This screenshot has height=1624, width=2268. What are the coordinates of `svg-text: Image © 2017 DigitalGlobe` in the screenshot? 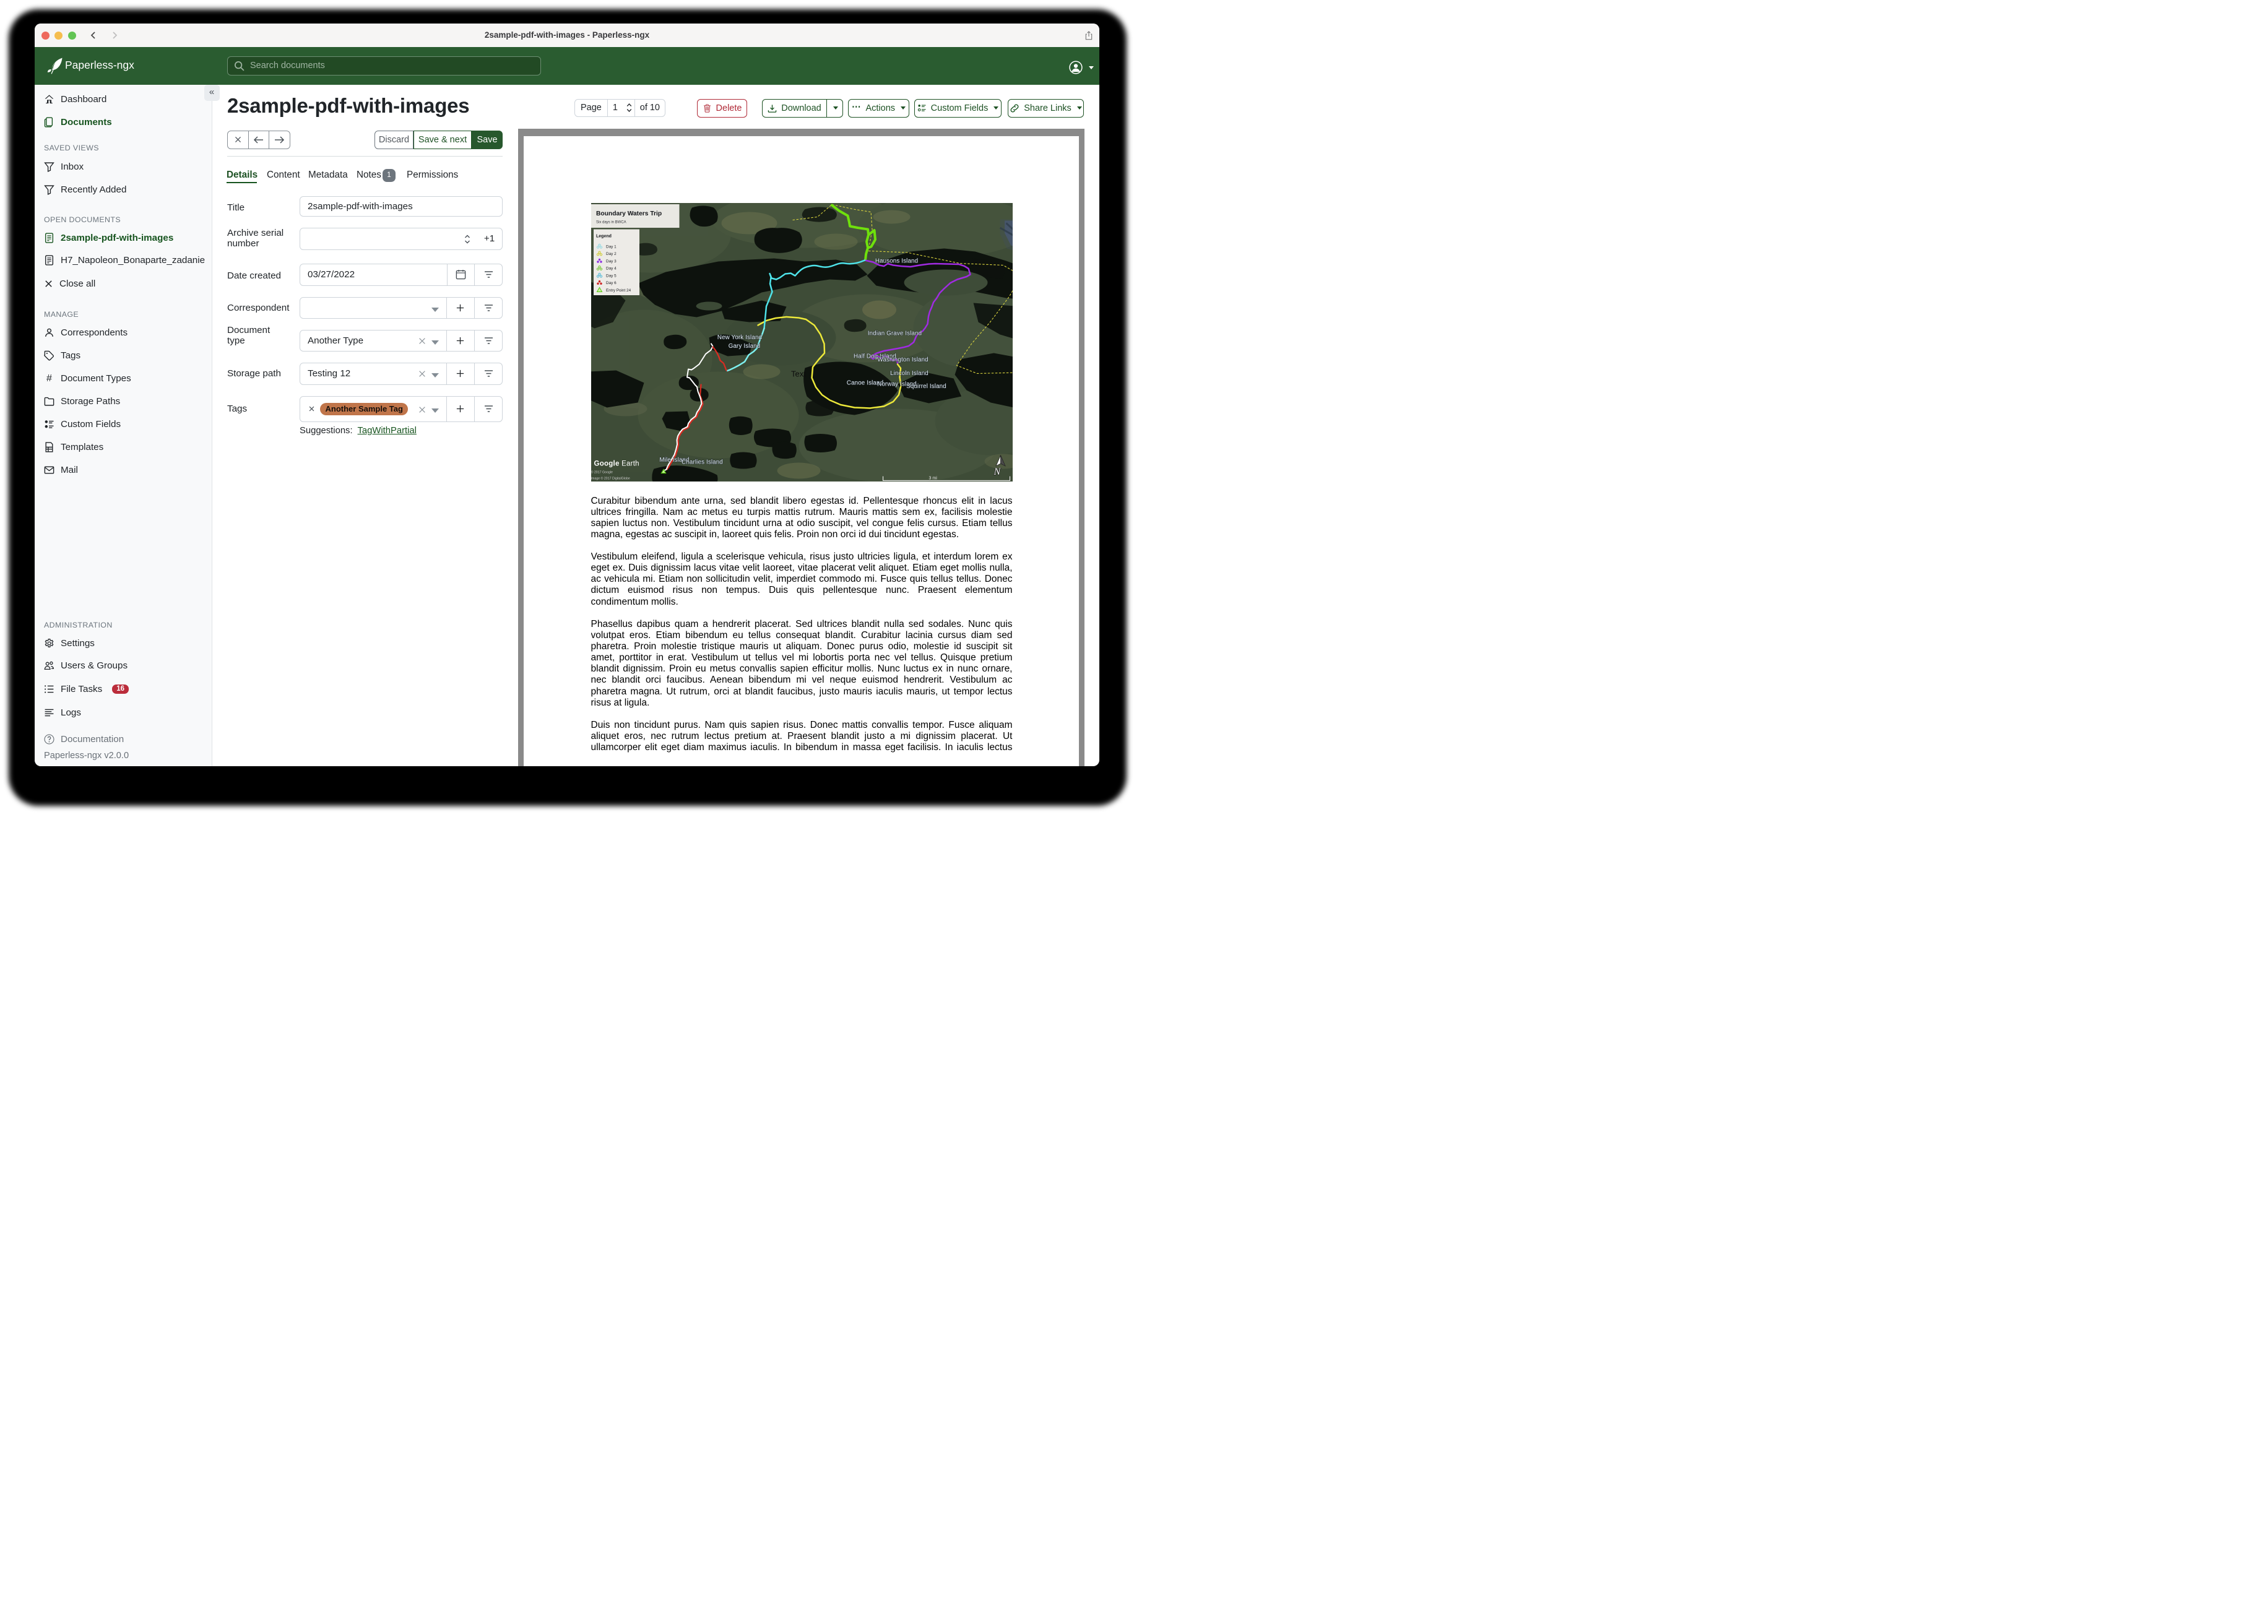 It's located at (610, 478).